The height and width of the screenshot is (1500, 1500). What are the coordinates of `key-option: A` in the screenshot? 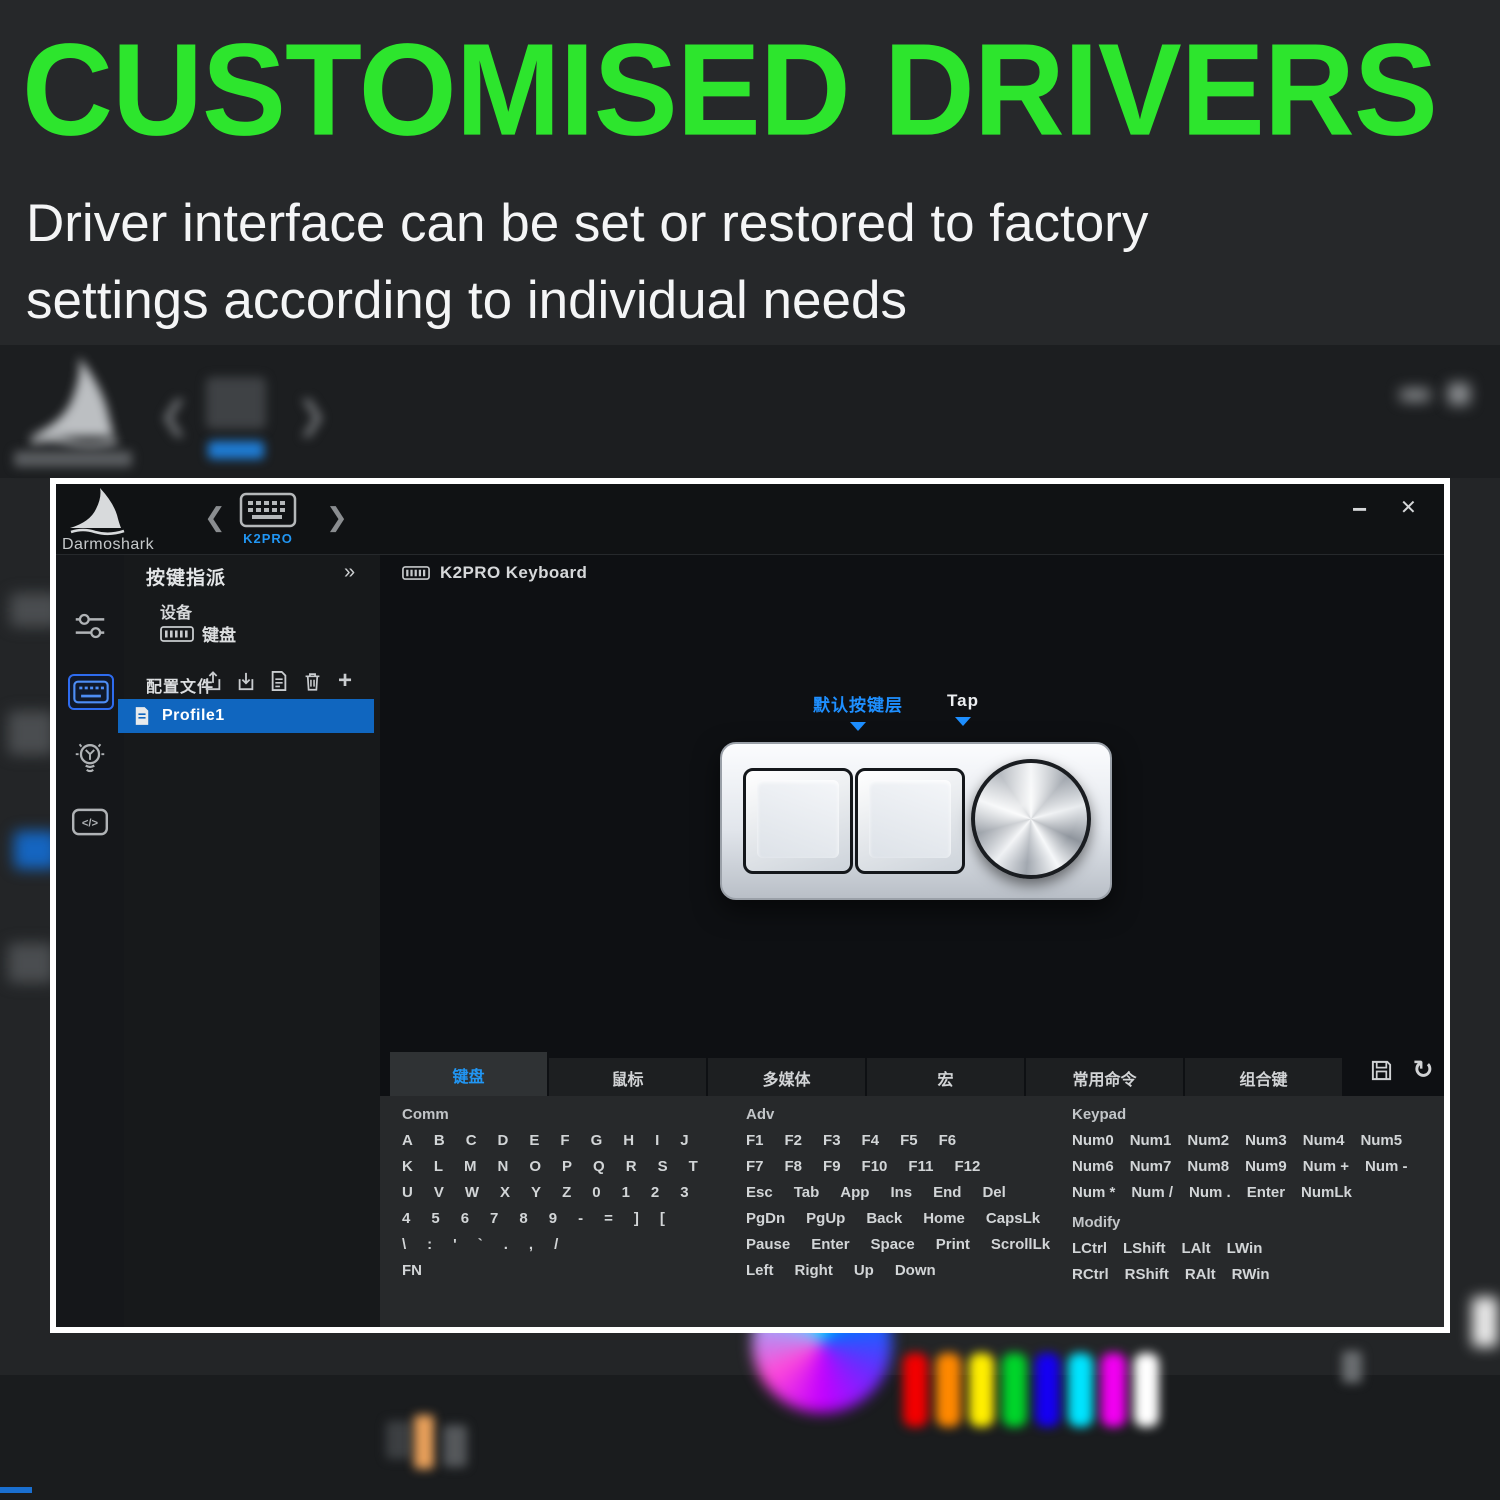 It's located at (407, 1140).